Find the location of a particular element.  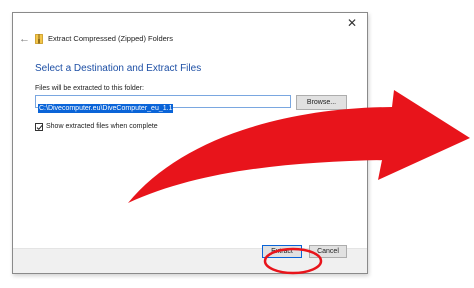

zip-folder-icon is located at coordinates (39, 39).